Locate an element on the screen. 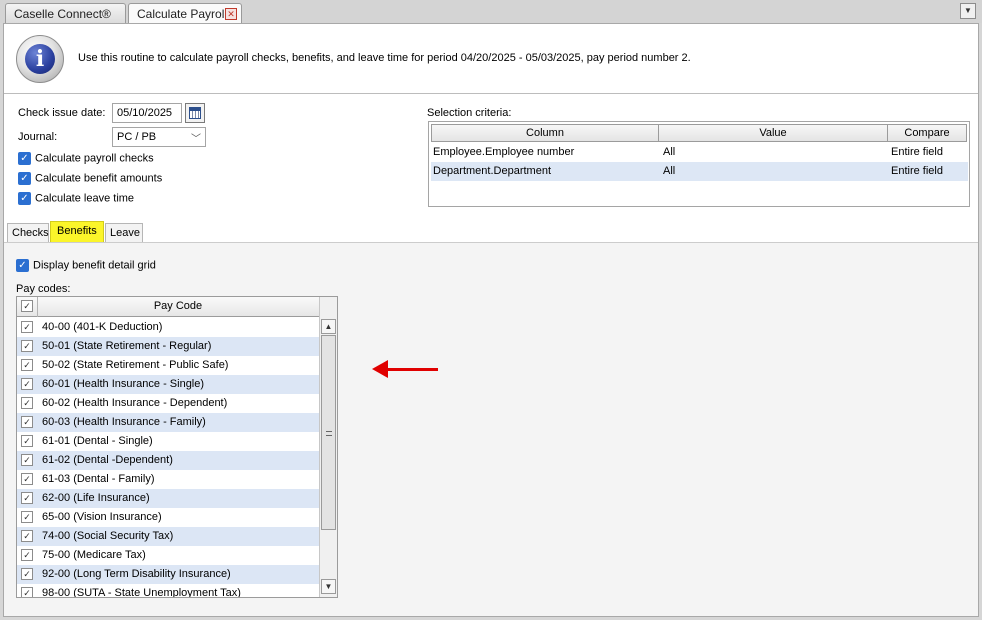 The width and height of the screenshot is (982, 620). tab-leave: Leave is located at coordinates (124, 232).